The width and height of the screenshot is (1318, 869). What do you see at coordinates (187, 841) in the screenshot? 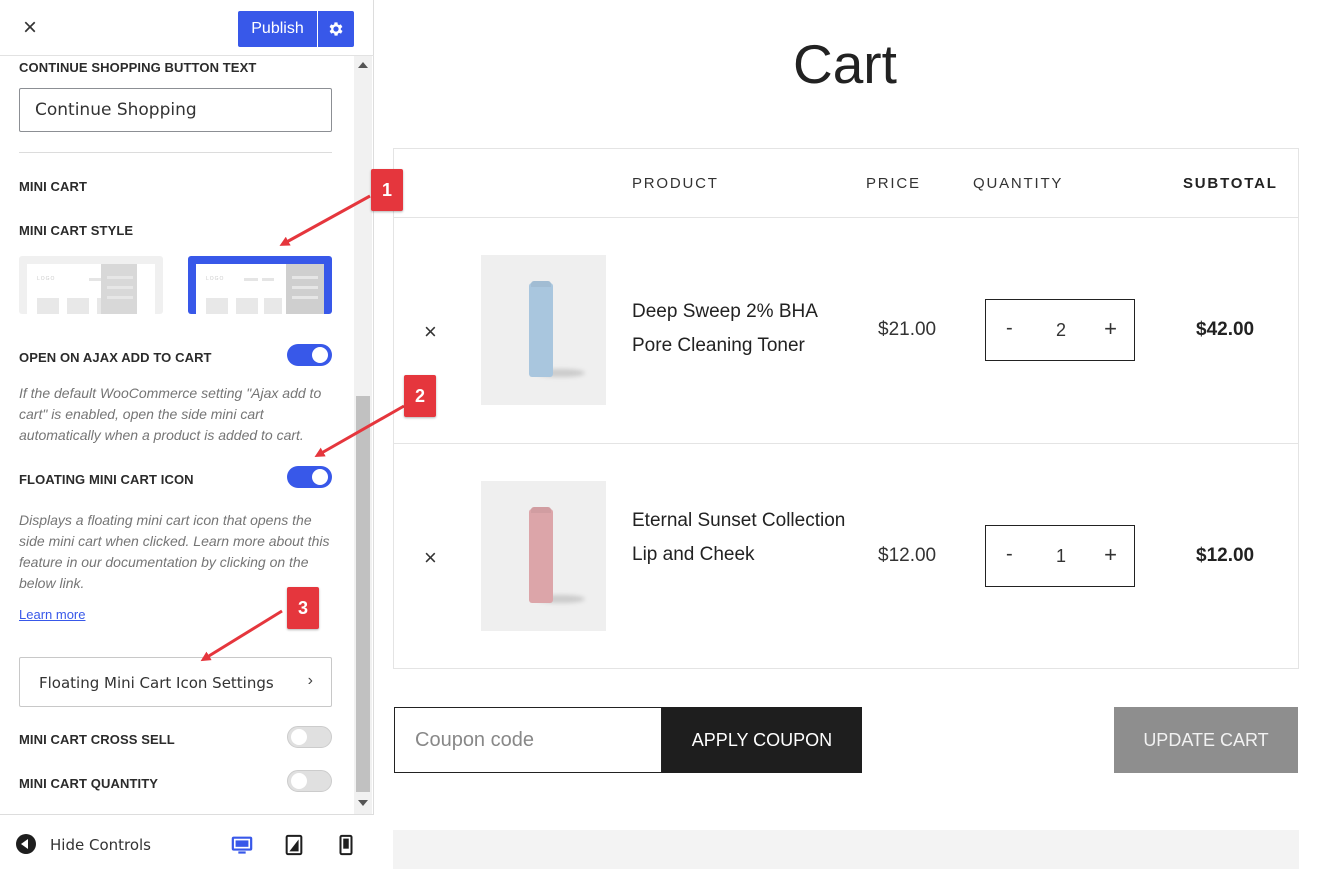
I see `sidebar-footer: Hide Controls` at bounding box center [187, 841].